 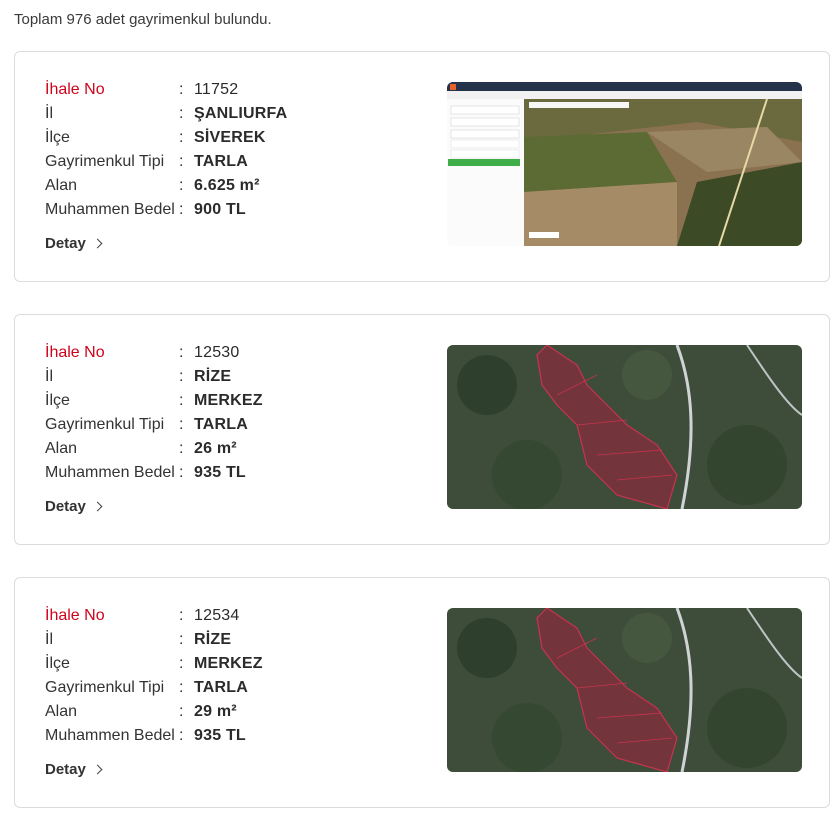 I want to click on row-alan: Alan:6.625 m², so click(x=166, y=186).